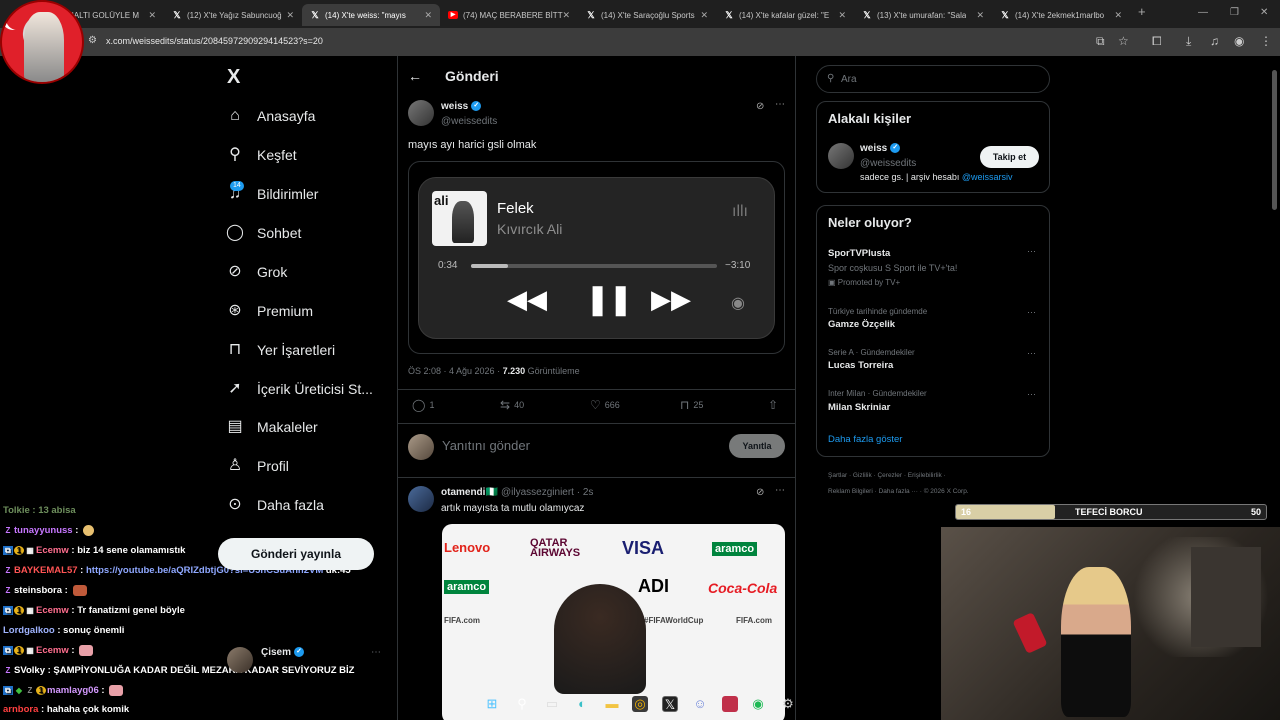 The image size is (1280, 720). Describe the element at coordinates (1188, 41) in the screenshot. I see `download-icon: ⤓` at that location.